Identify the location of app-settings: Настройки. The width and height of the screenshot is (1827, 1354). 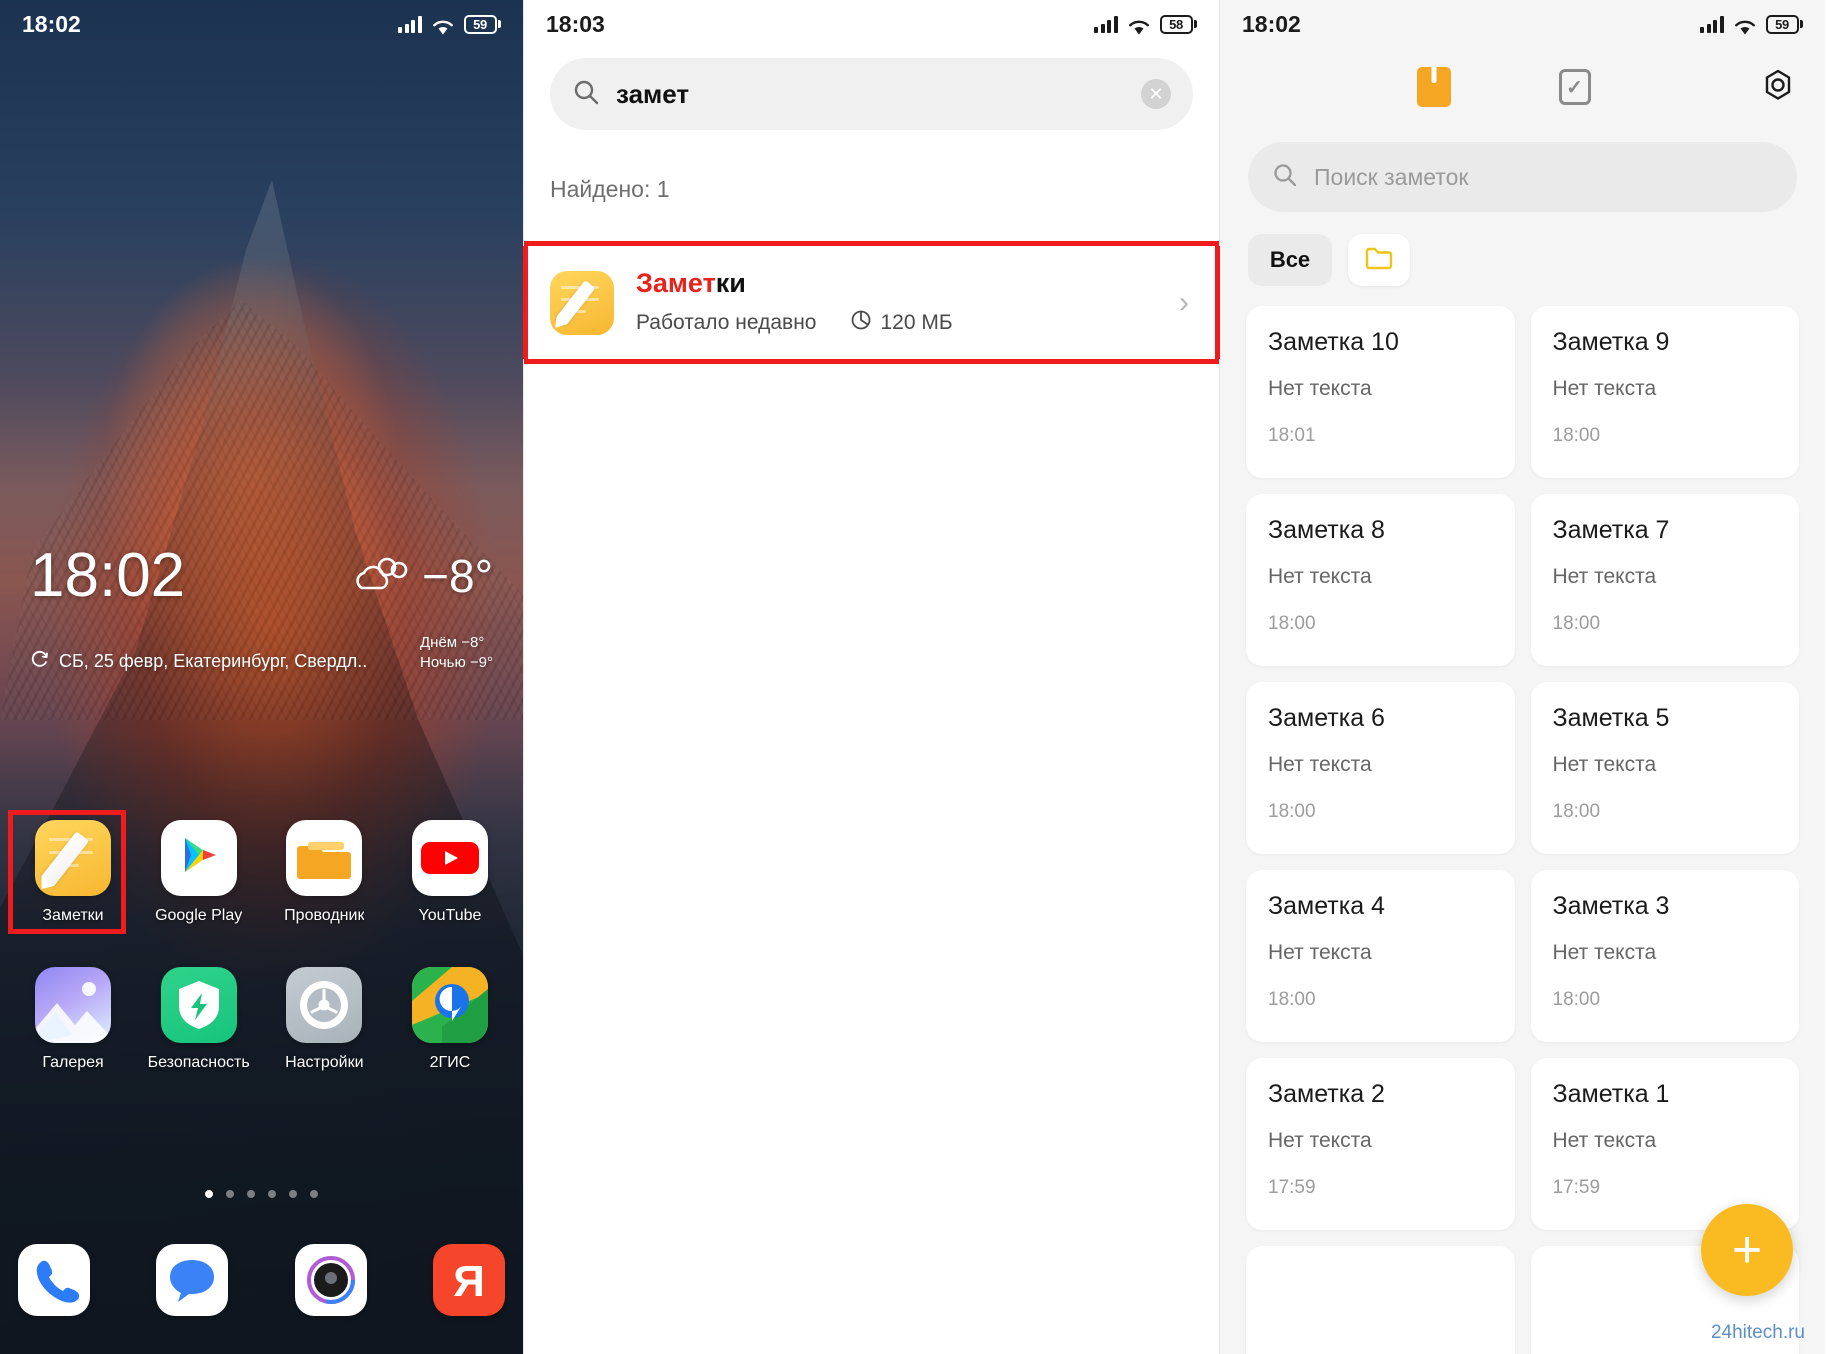
(324, 1019).